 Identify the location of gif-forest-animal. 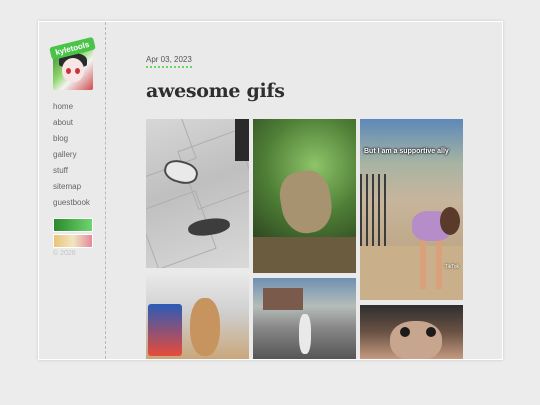
(304, 196).